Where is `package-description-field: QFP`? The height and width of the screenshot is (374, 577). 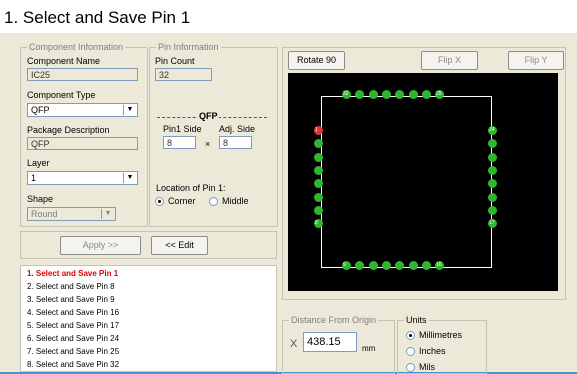 package-description-field: QFP is located at coordinates (82, 143).